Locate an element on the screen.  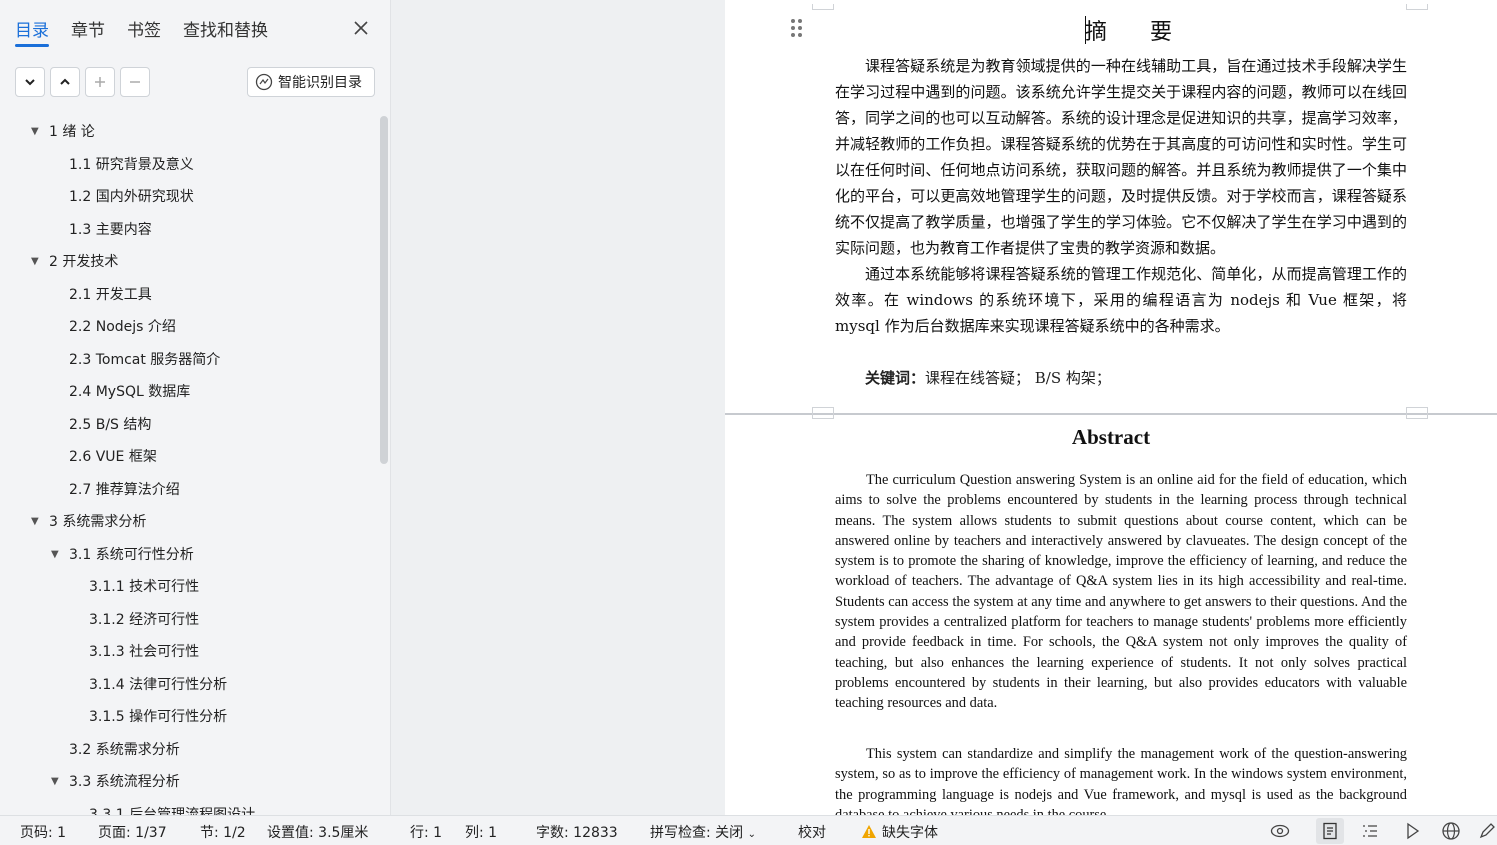
remove-heading-button is located at coordinates (135, 82).